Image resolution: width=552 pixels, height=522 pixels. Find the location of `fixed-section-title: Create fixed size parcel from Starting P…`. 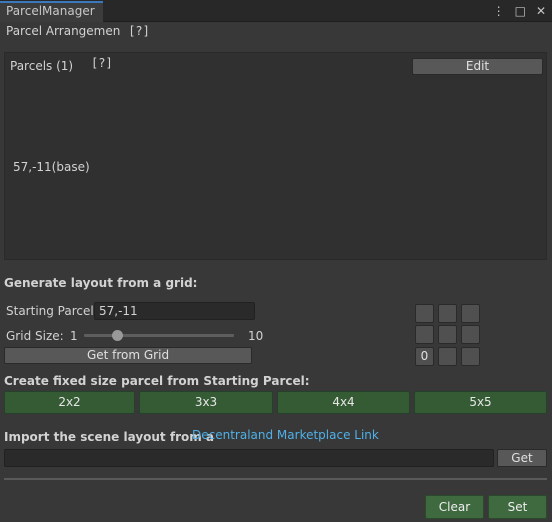

fixed-section-title: Create fixed size parcel from Starting P… is located at coordinates (157, 381).